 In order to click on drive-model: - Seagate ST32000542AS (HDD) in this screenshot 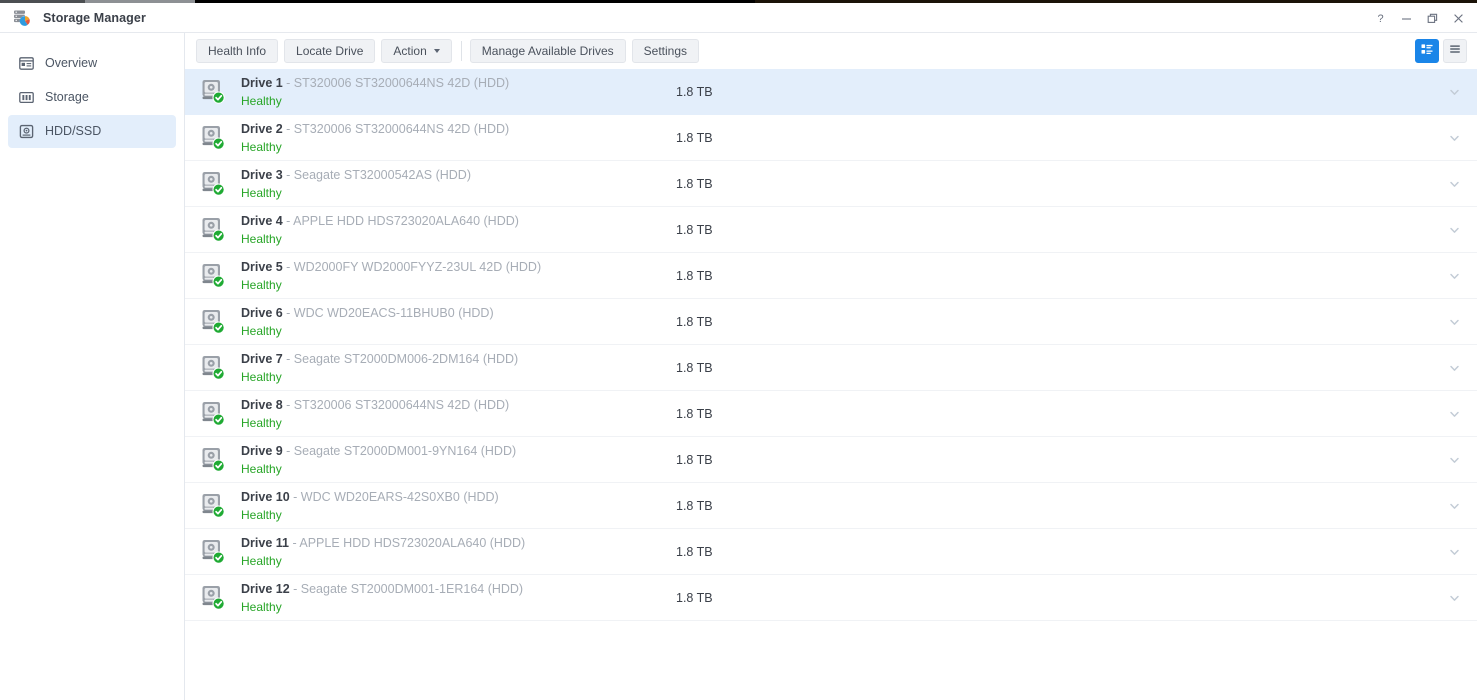, I will do `click(376, 174)`.